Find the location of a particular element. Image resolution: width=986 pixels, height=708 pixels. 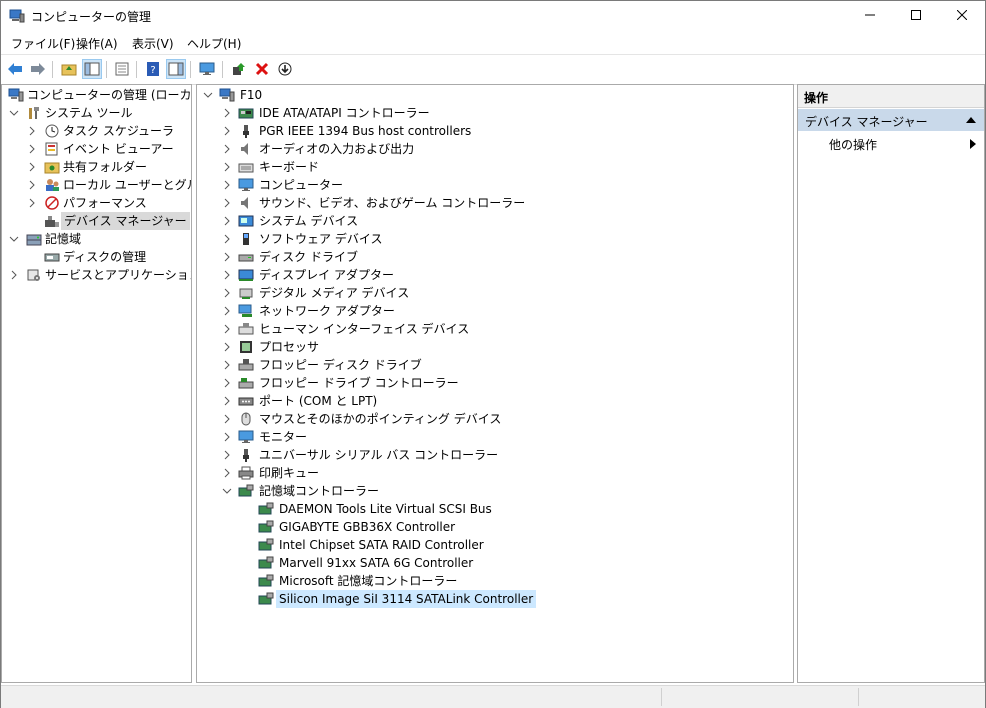

device-tree-root-label: F10 is located at coordinates (251, 95).